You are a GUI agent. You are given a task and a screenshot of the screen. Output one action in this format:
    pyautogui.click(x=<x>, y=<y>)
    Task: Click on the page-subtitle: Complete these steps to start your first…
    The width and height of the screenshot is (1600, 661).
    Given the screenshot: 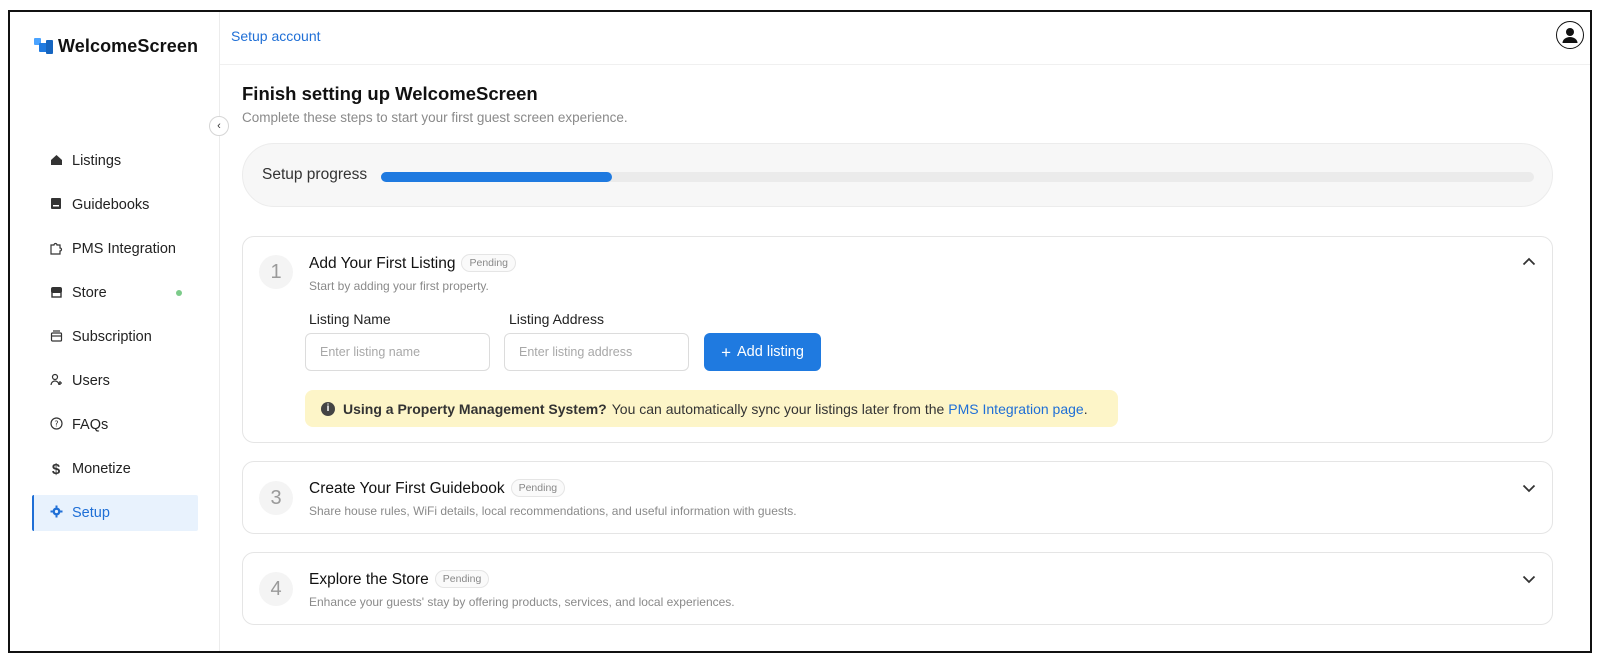 What is the action you would take?
    pyautogui.click(x=435, y=117)
    